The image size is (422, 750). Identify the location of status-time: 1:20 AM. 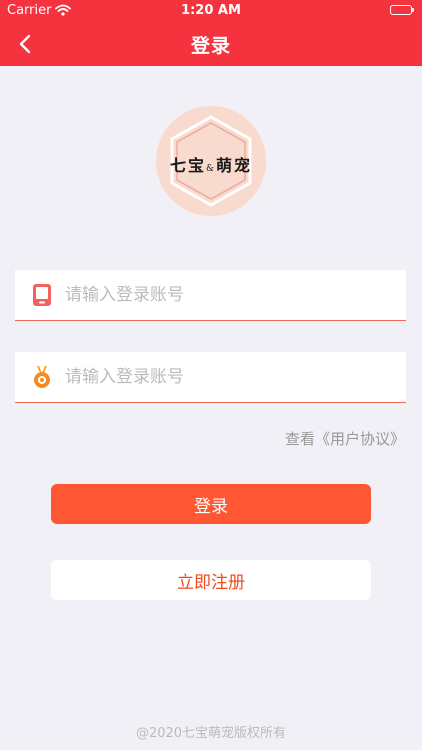
(211, 10).